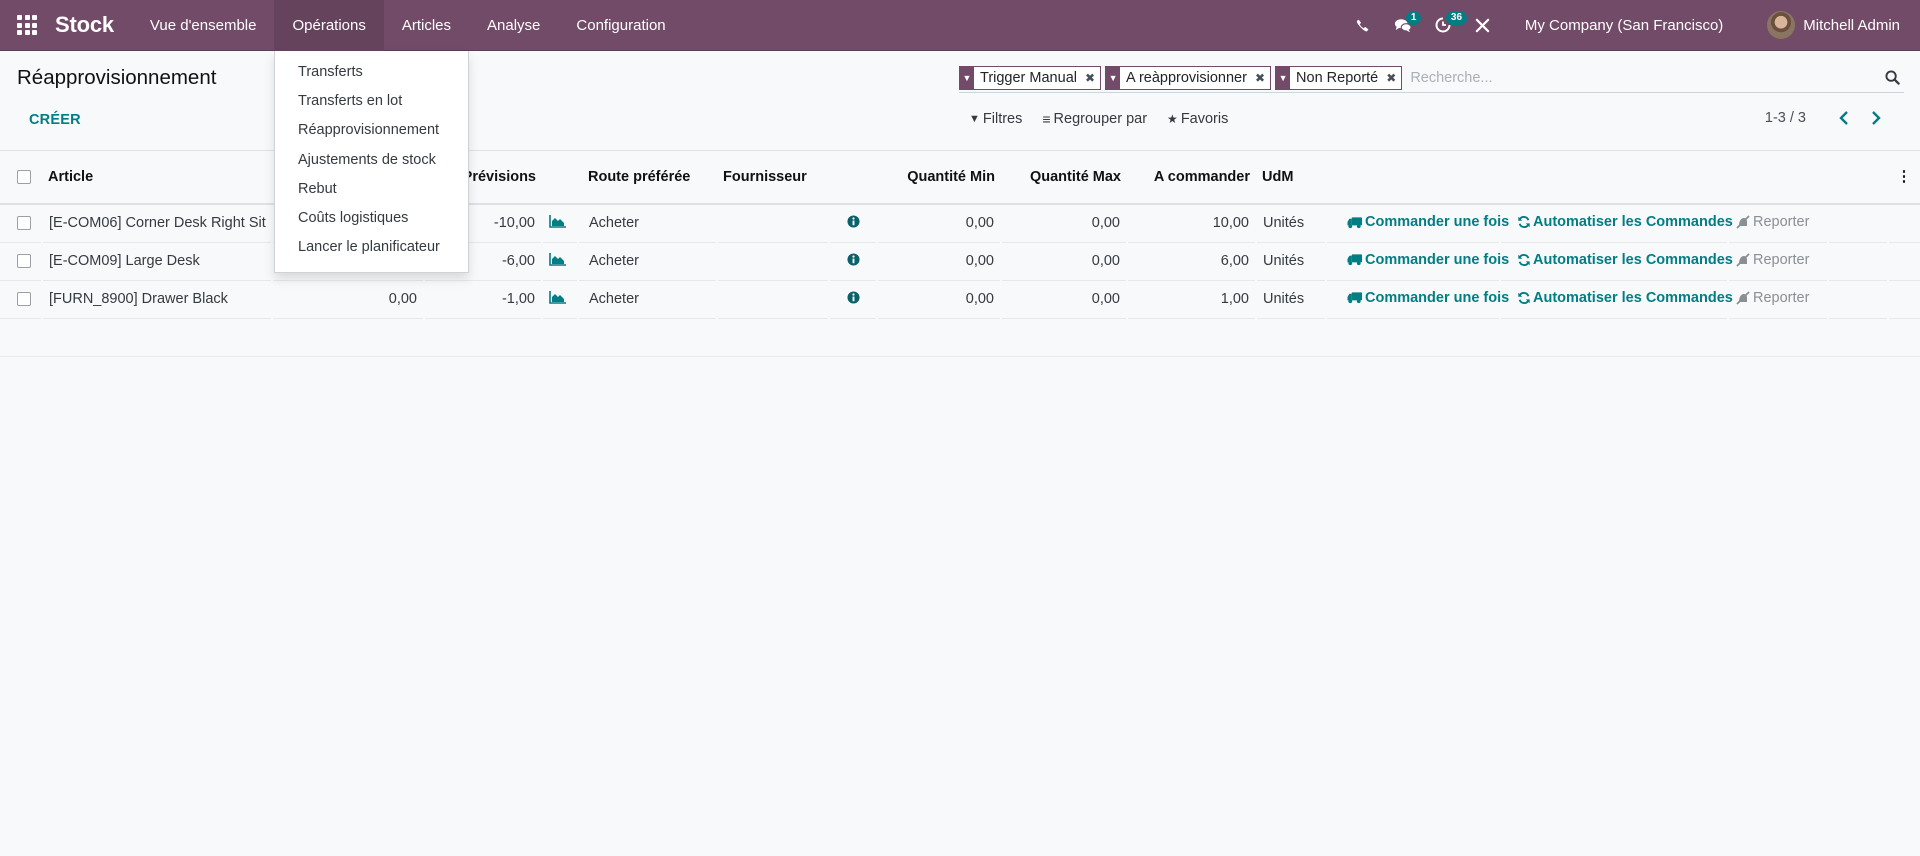 The width and height of the screenshot is (1920, 856). I want to click on truck-icon, so click(1355, 259).